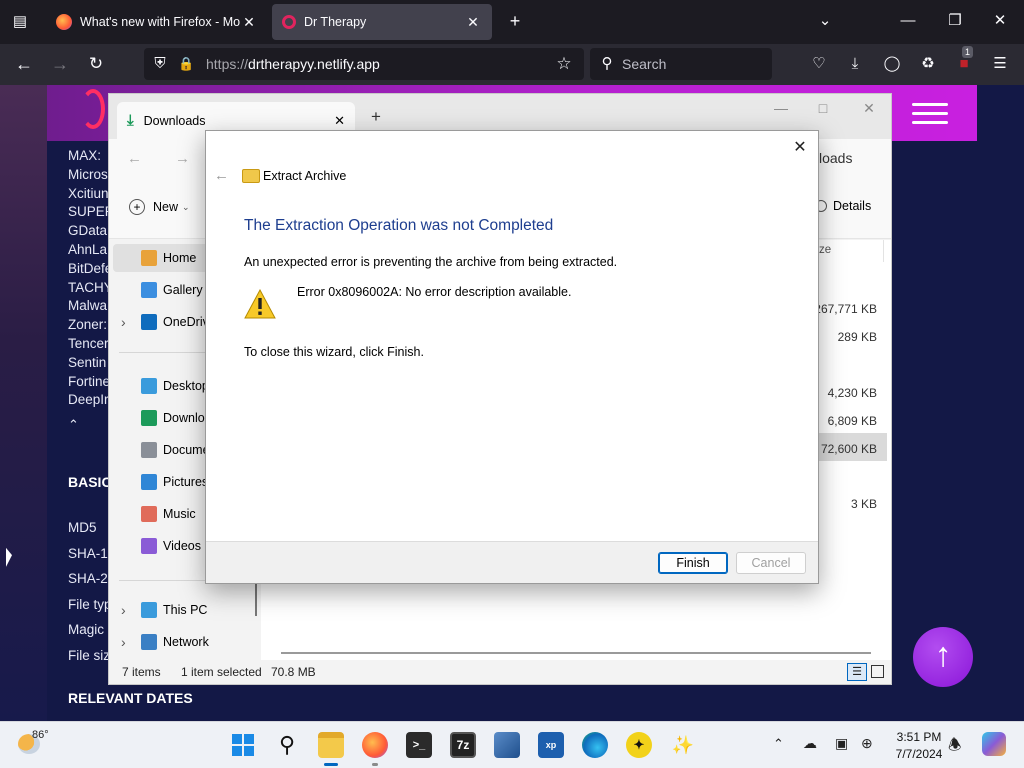 This screenshot has width=1024, height=768. Describe the element at coordinates (955, 21) in the screenshot. I see `restore-icon: ❐` at that location.